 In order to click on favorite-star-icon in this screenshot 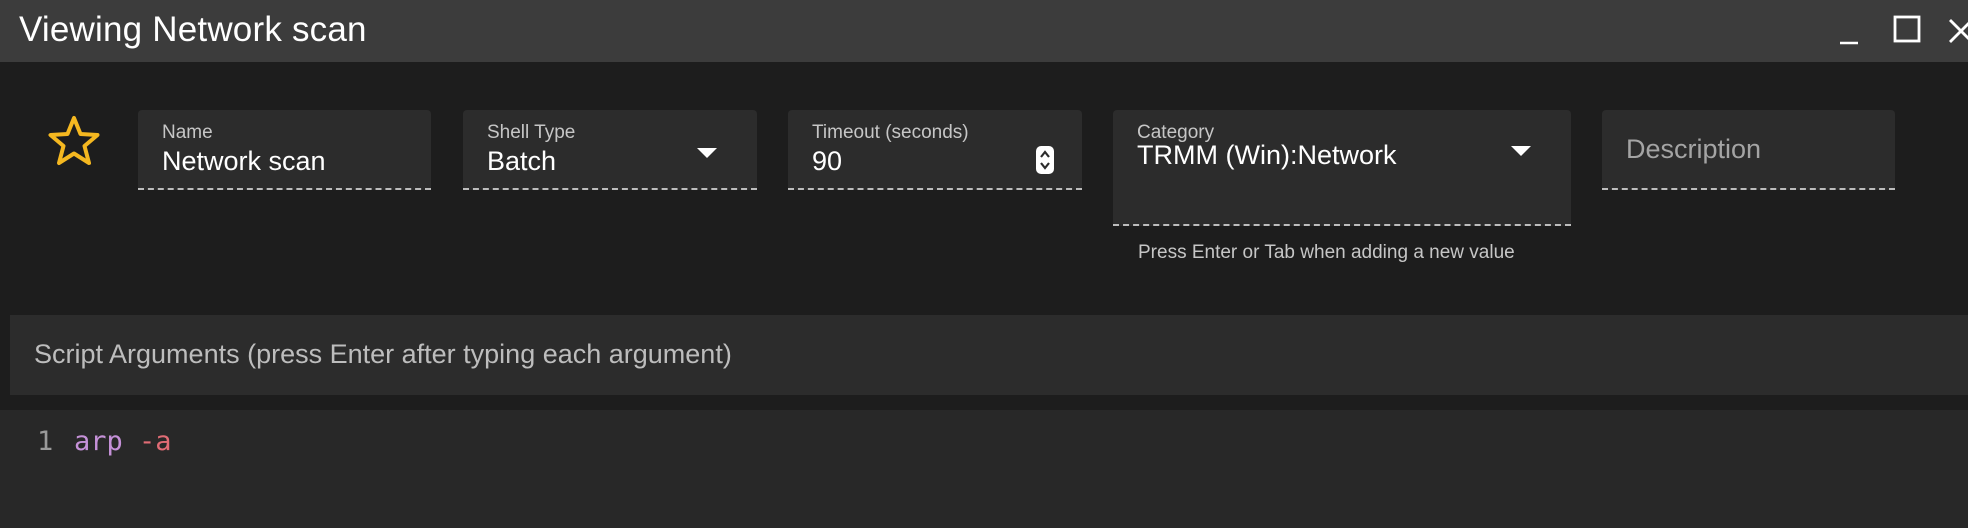, I will do `click(74, 141)`.